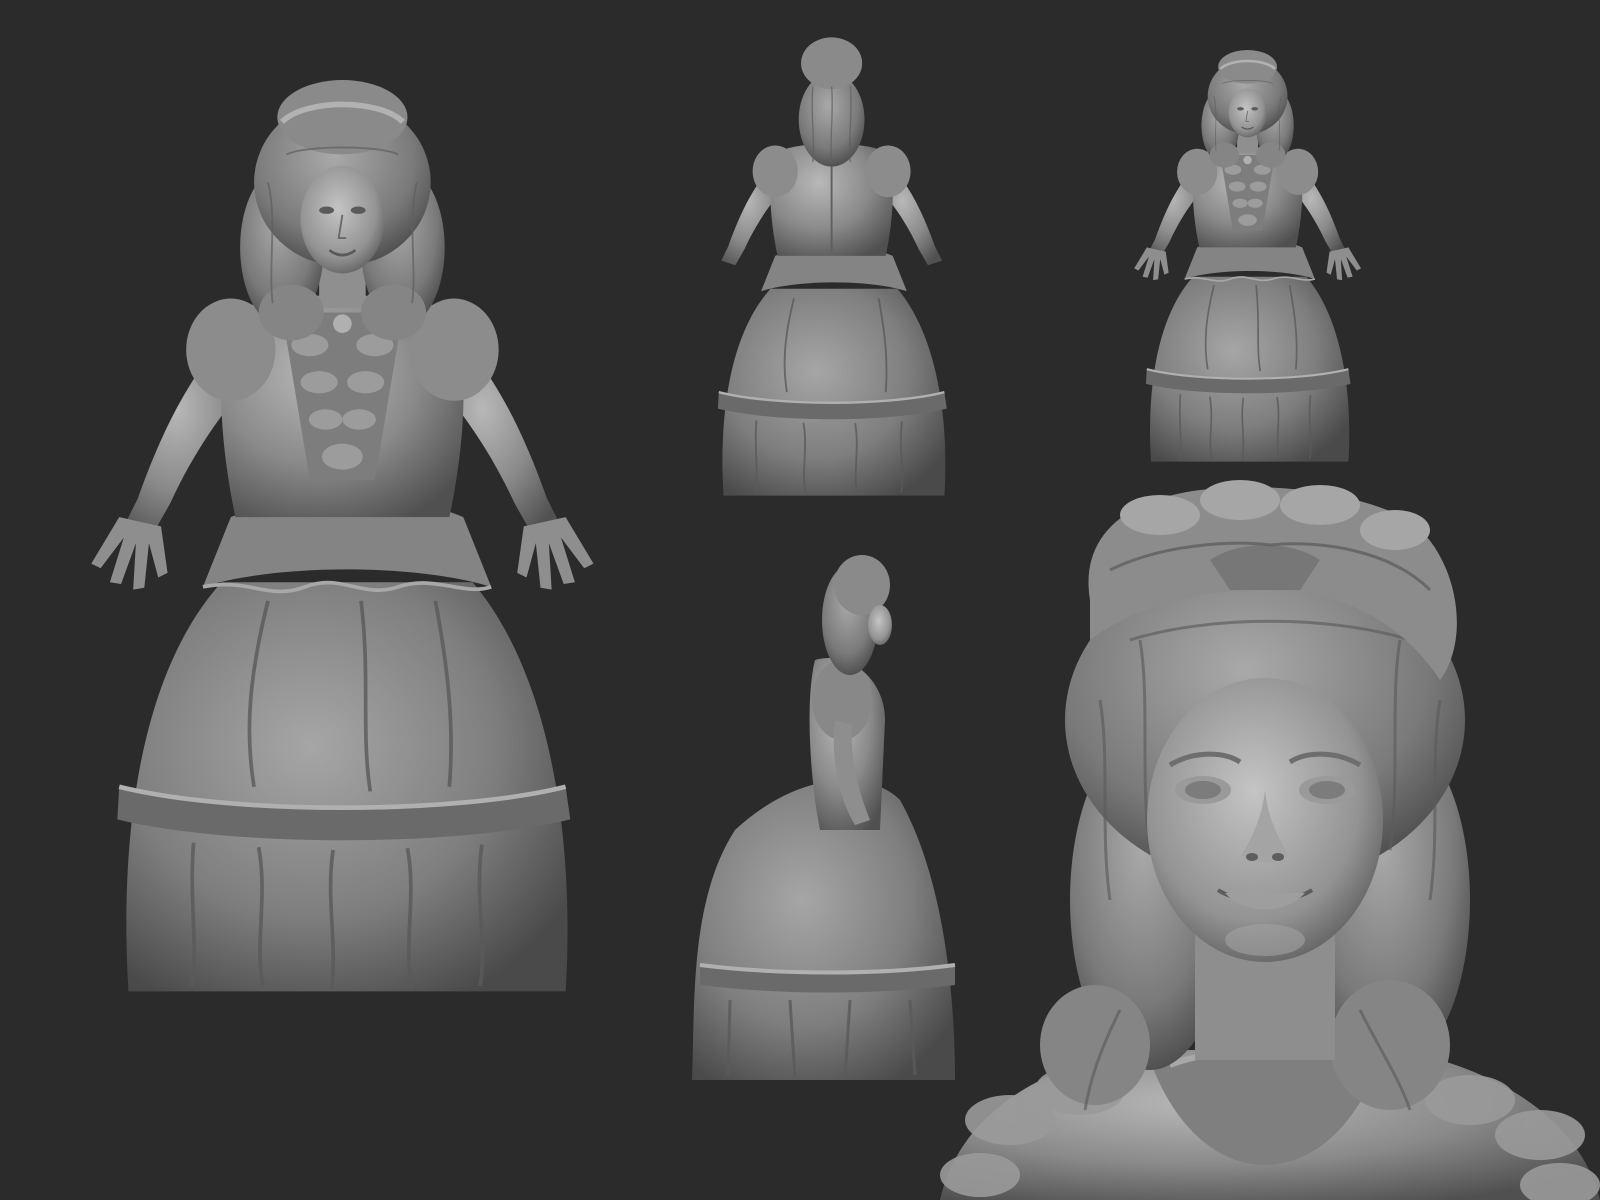 This screenshot has height=1200, width=1600. What do you see at coordinates (1247, 255) in the screenshot?
I see `view-front-small` at bounding box center [1247, 255].